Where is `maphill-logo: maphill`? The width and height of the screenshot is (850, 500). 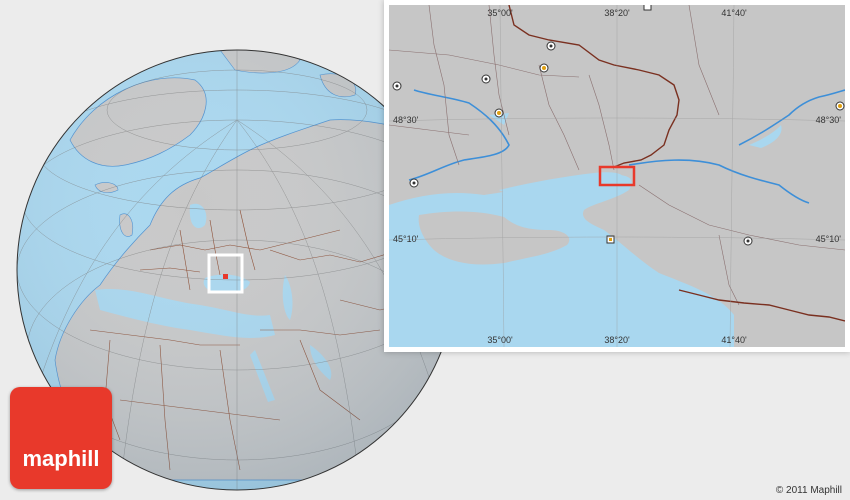
maphill-logo: maphill is located at coordinates (61, 438).